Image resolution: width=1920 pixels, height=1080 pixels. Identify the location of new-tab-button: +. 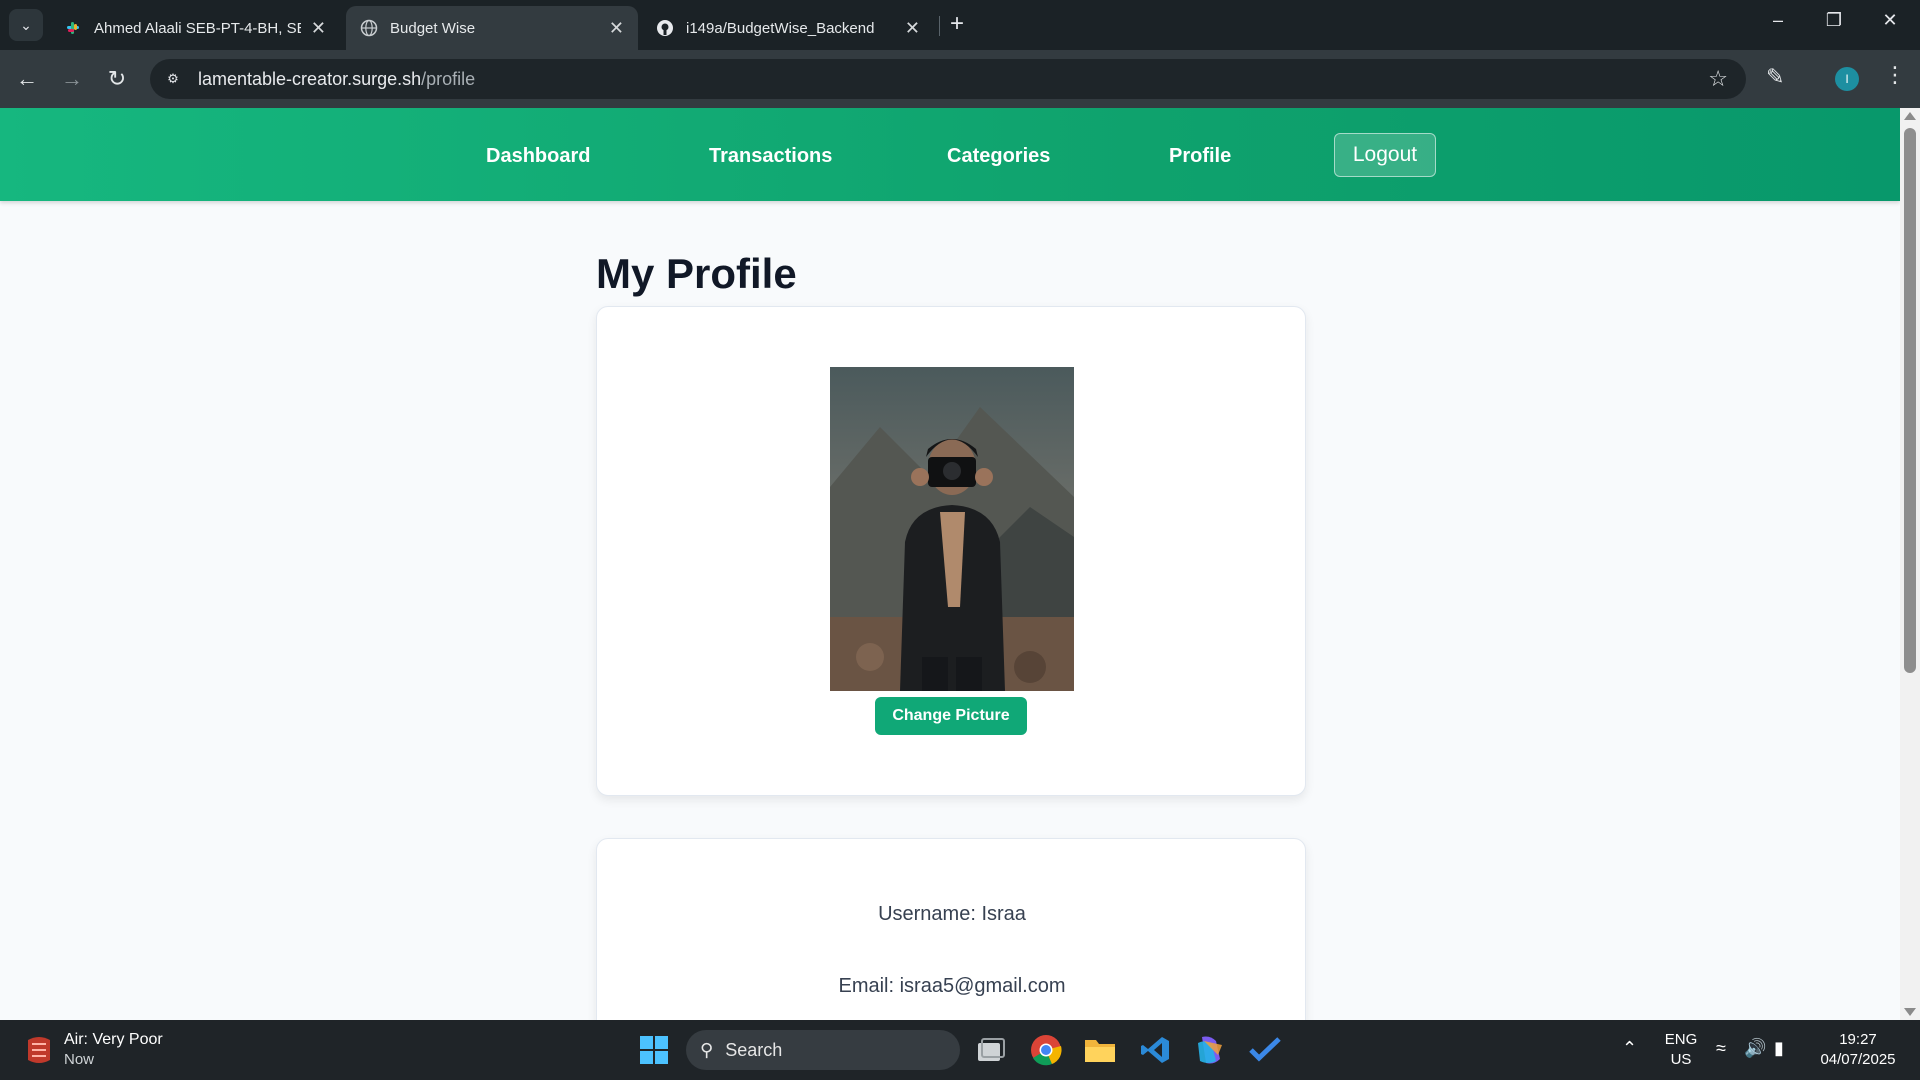
(957, 24).